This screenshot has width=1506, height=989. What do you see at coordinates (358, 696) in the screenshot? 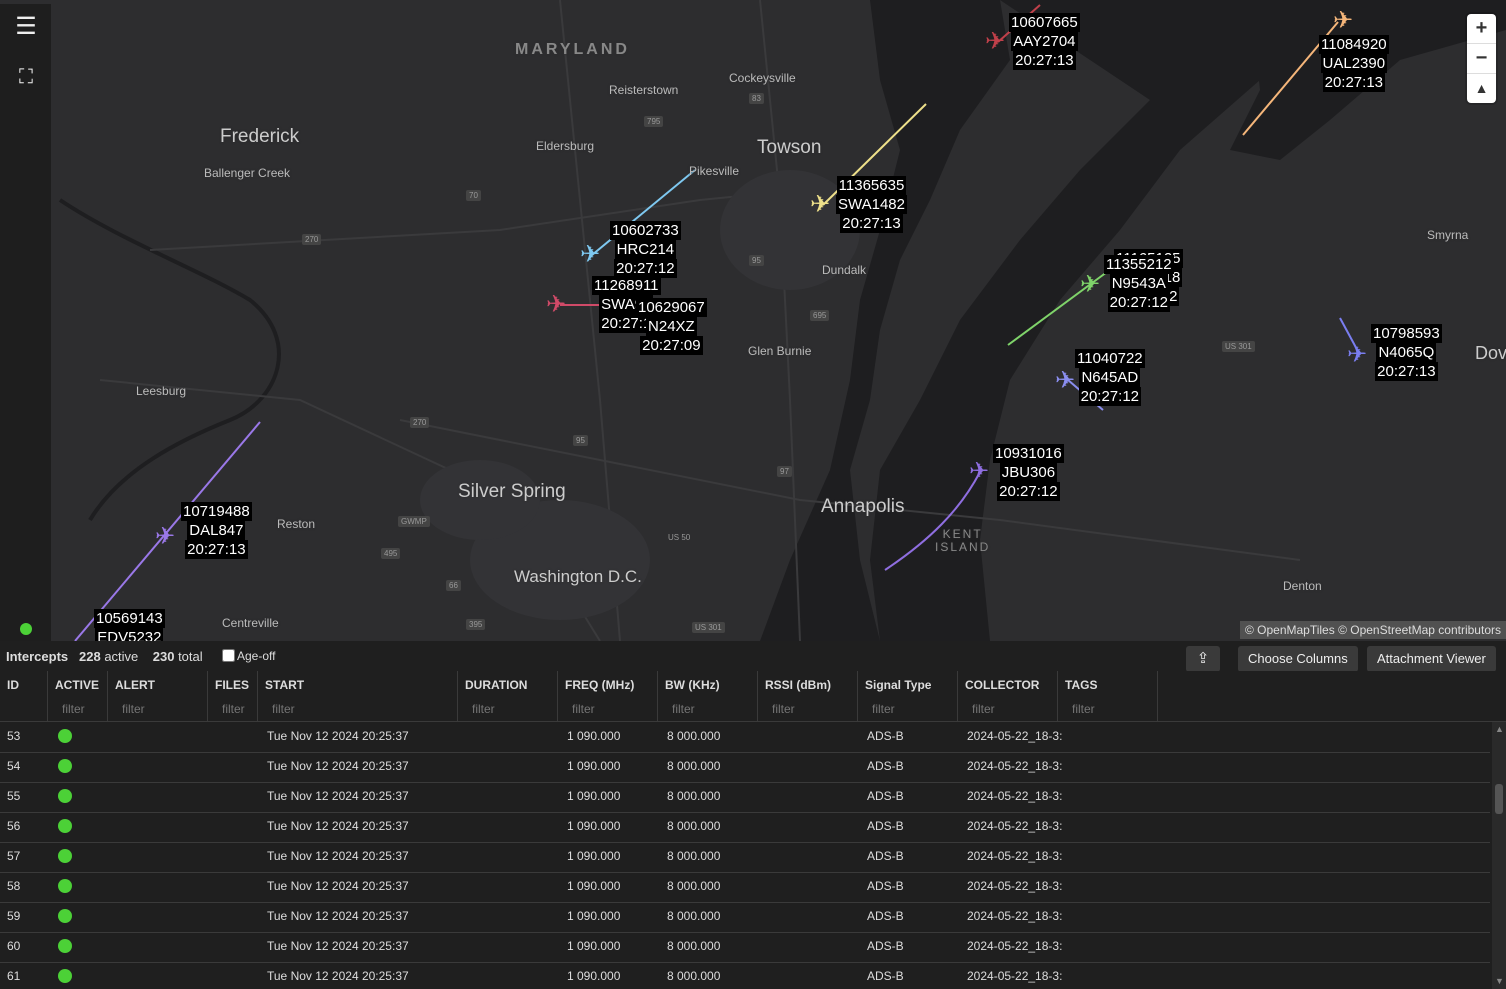
I see `column-header-start: START` at bounding box center [358, 696].